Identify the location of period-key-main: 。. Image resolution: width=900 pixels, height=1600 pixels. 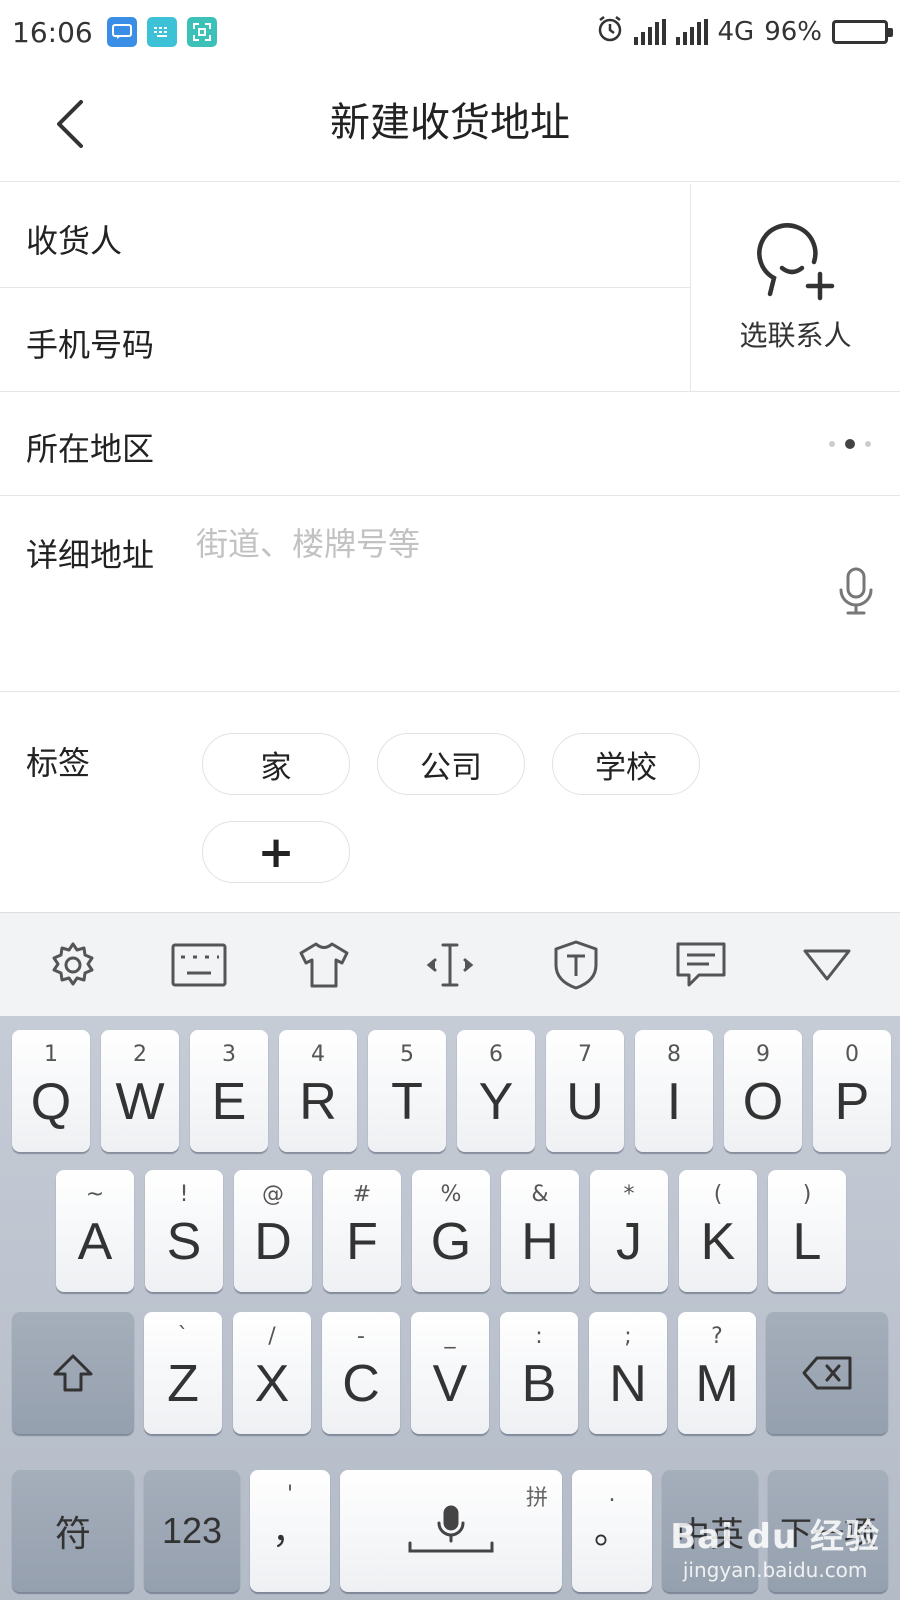
(611, 1530).